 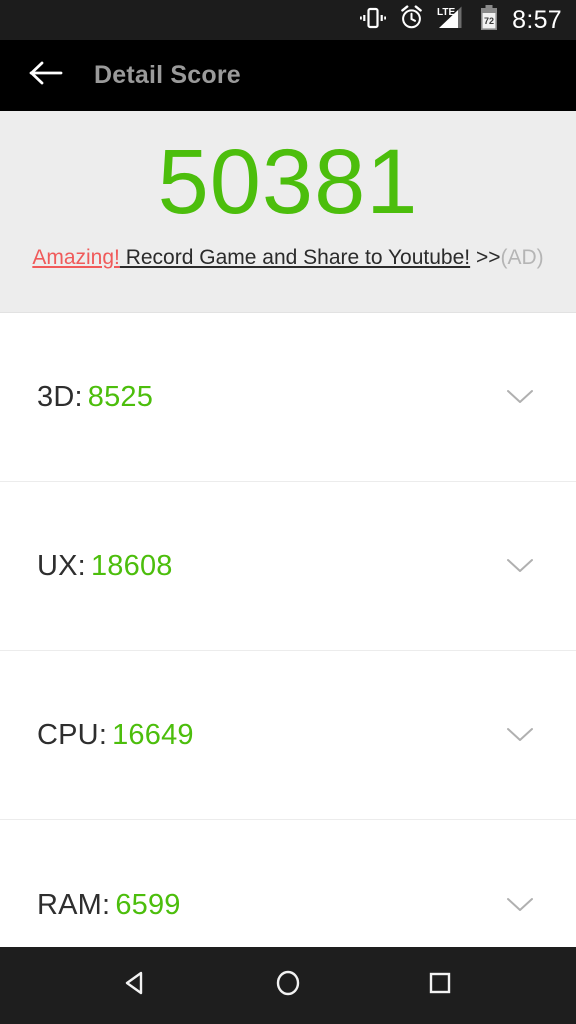 I want to click on battery-level-label: 72, so click(x=489, y=21).